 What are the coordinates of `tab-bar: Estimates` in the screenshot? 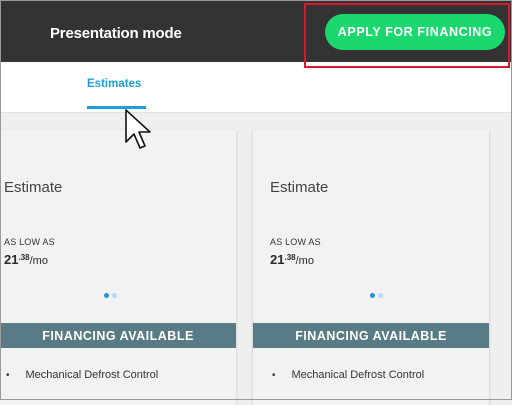 It's located at (256, 87).